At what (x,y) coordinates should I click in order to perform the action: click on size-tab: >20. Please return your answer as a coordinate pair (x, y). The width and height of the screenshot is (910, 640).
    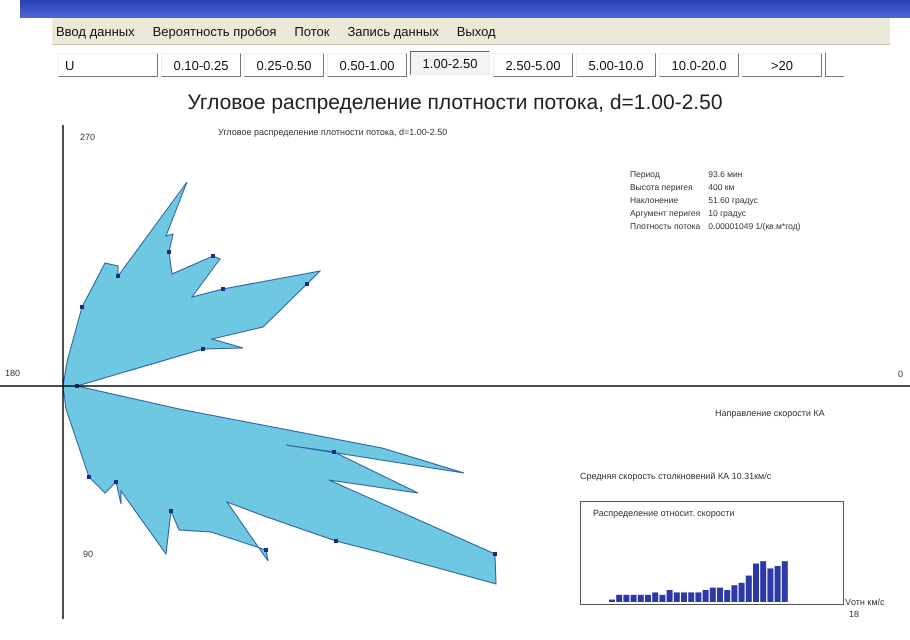
    Looking at the image, I should click on (782, 65).